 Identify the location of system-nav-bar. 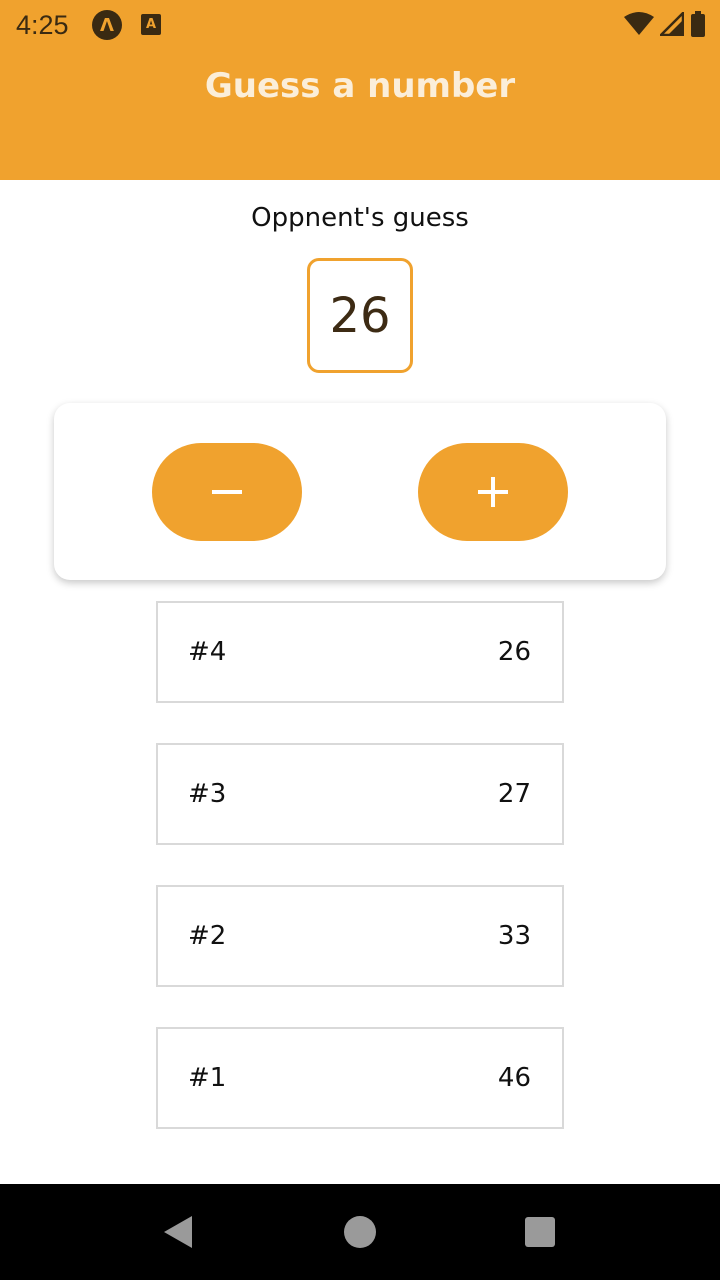
(360, 1232).